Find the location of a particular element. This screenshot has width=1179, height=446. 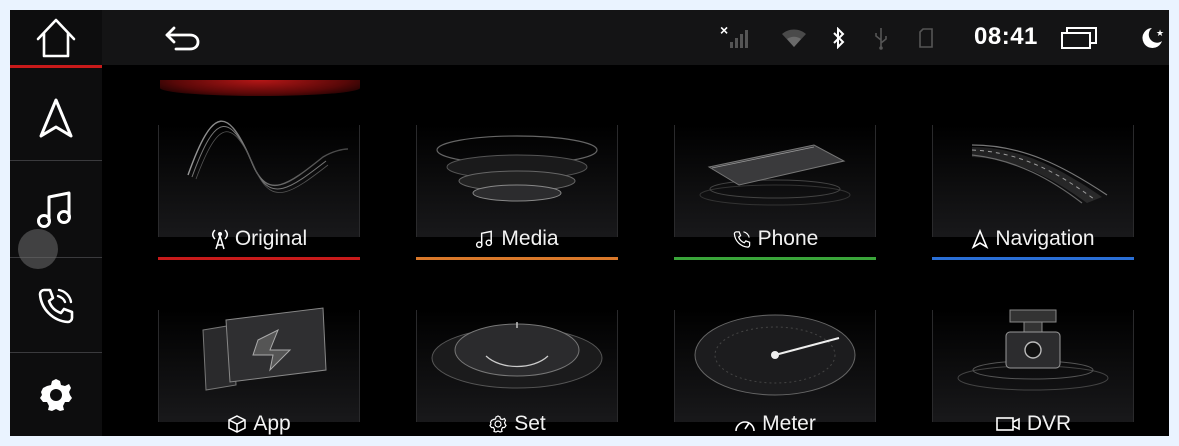

app-windows-illustration is located at coordinates (264, 349).